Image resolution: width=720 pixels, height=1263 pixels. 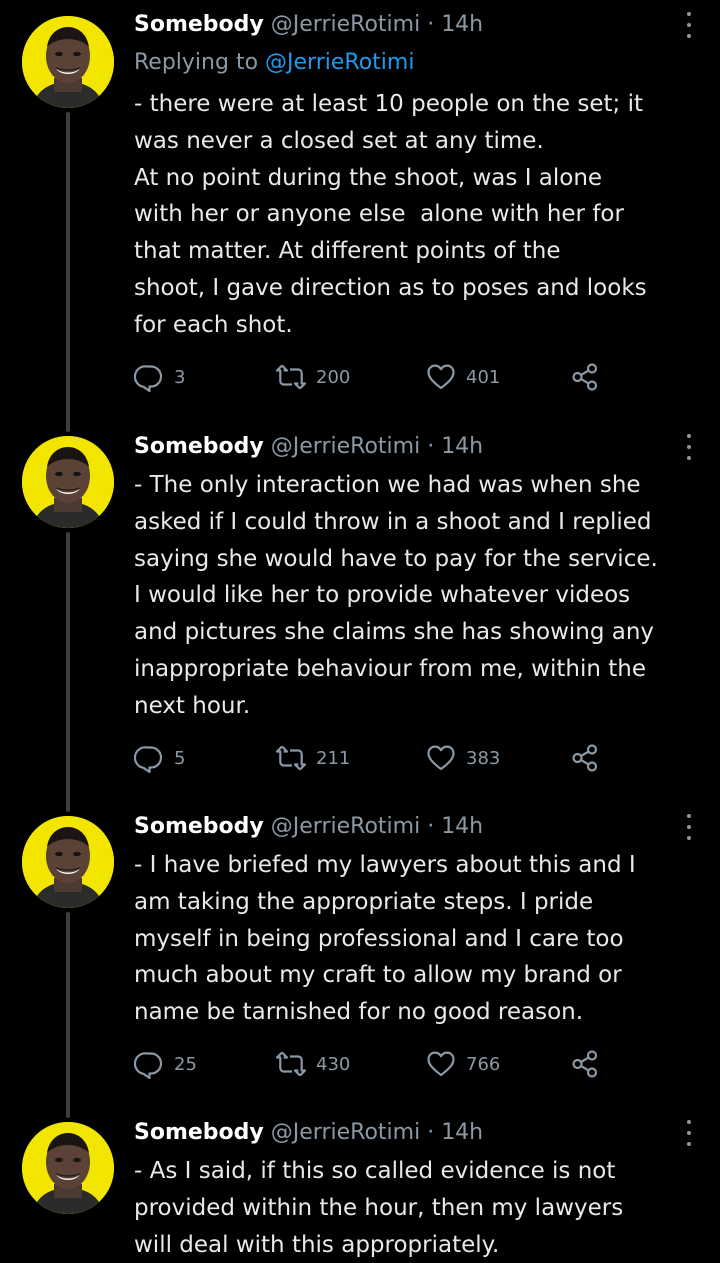 What do you see at coordinates (180, 758) in the screenshot?
I see `reply-count: 5` at bounding box center [180, 758].